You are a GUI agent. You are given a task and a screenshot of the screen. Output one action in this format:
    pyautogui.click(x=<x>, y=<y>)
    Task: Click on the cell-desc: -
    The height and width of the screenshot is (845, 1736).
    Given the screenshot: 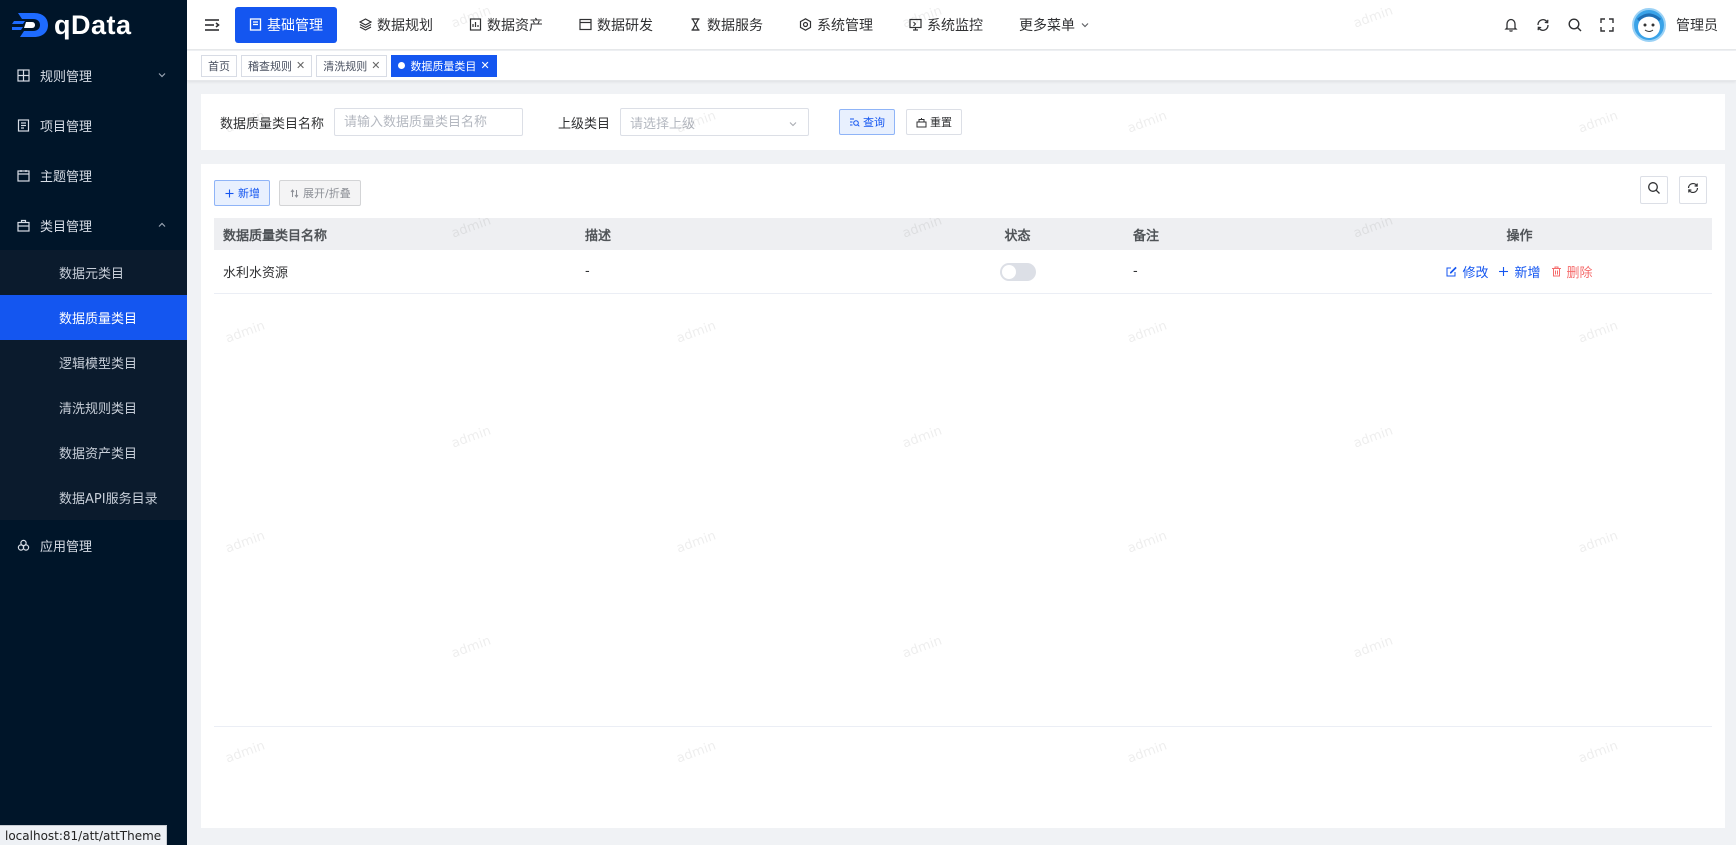 What is the action you would take?
    pyautogui.click(x=587, y=271)
    